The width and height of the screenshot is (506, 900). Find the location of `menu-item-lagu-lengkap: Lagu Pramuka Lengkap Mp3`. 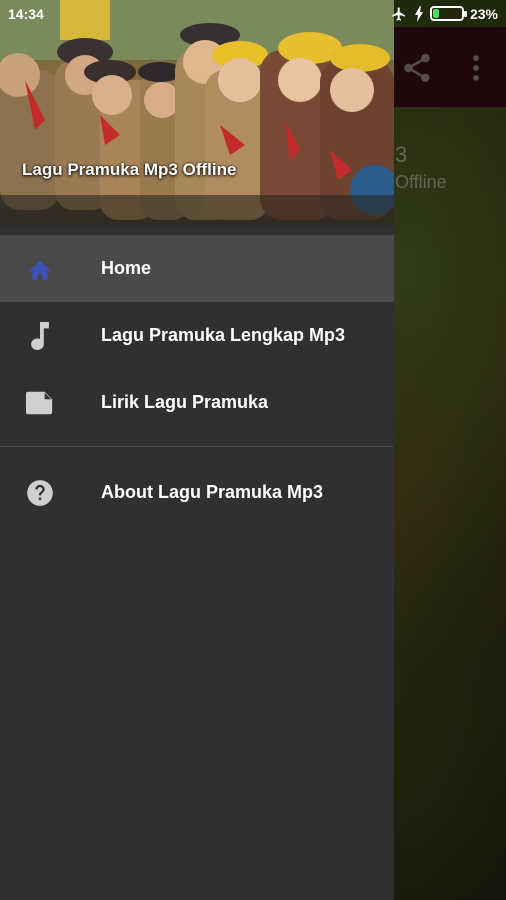

menu-item-lagu-lengkap: Lagu Pramuka Lengkap Mp3 is located at coordinates (197, 335).